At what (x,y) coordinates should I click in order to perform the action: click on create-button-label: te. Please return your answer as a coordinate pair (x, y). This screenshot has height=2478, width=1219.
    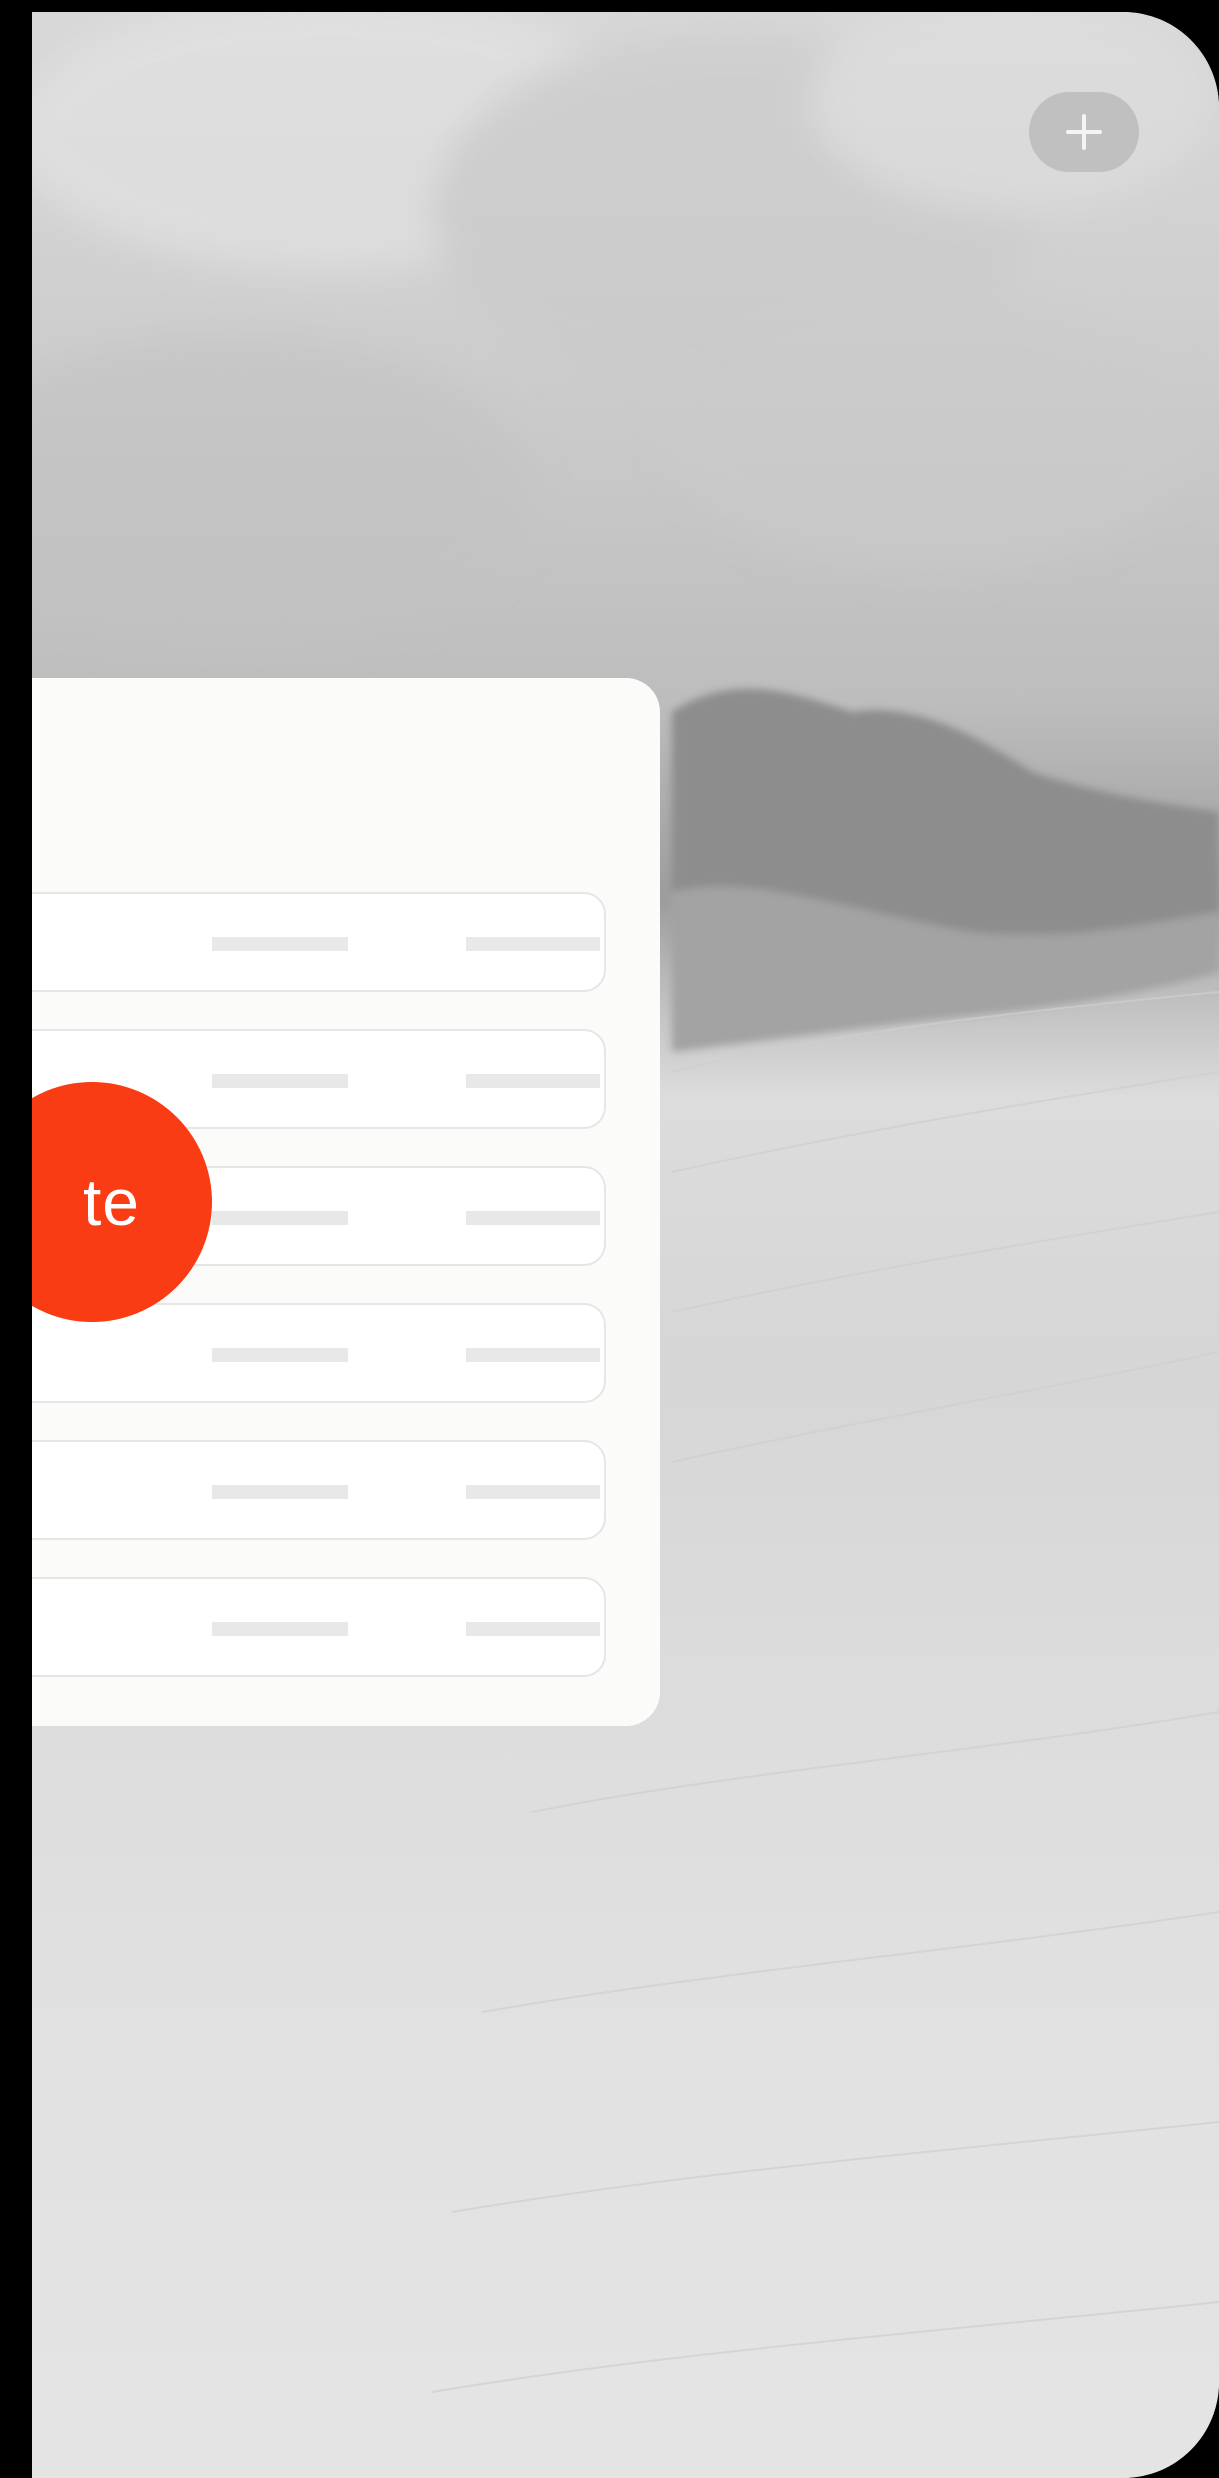
    Looking at the image, I should click on (111, 1202).